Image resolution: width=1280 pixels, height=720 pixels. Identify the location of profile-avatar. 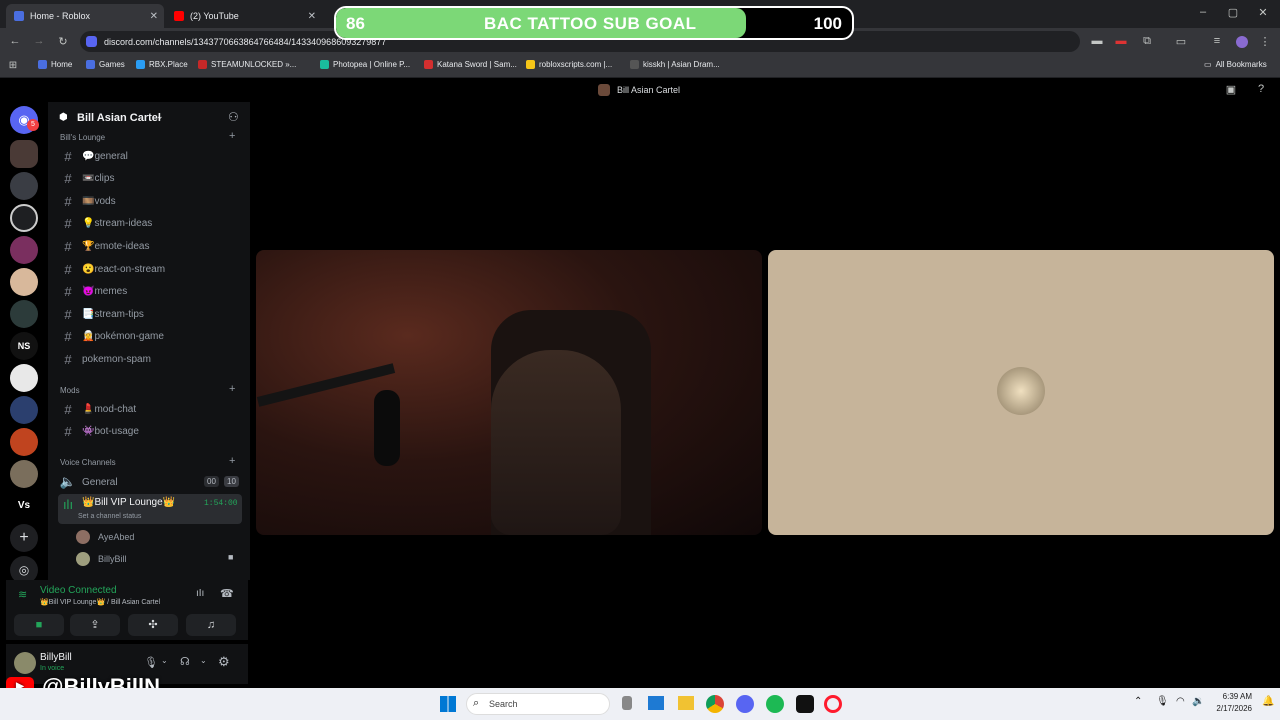
(1242, 42).